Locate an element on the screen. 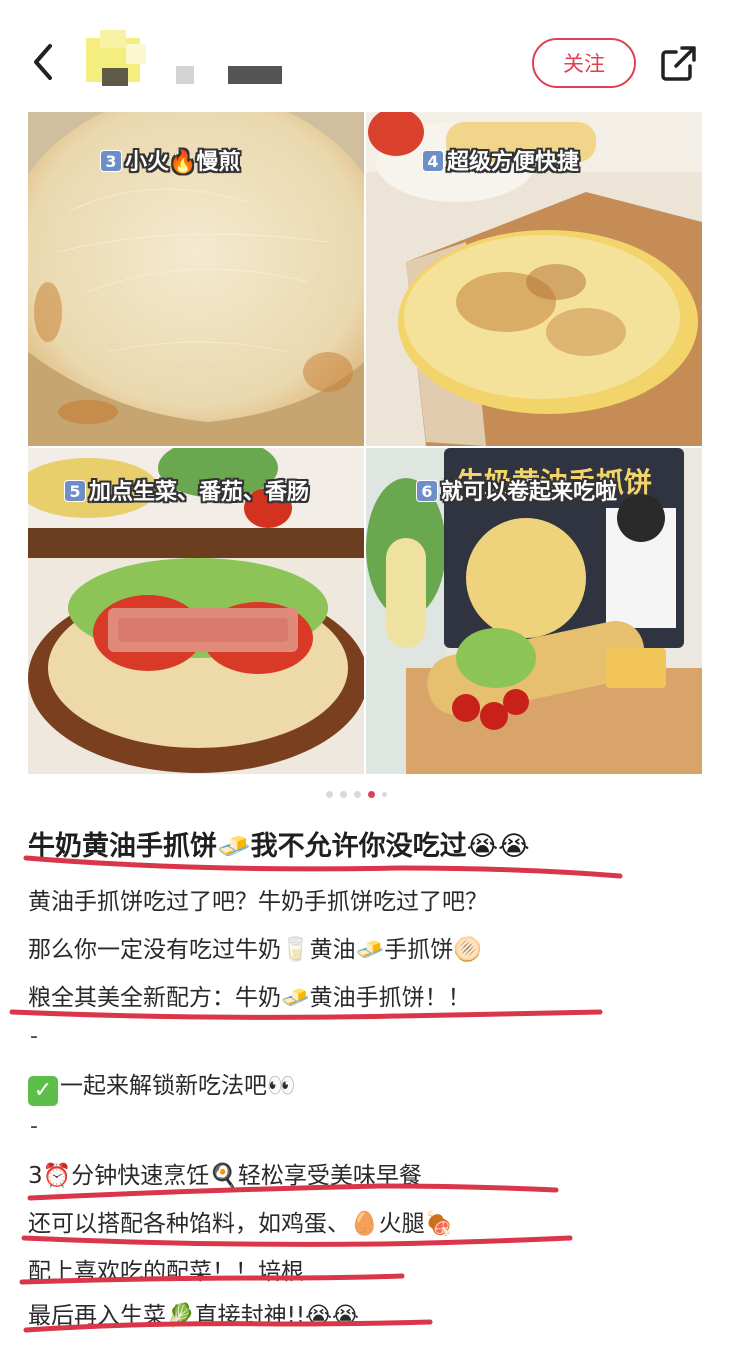 This screenshot has height=1369, width=730. body-line-5: 3⏰分钟快速烹饪🍳轻松享受美味早餐 is located at coordinates (225, 1176).